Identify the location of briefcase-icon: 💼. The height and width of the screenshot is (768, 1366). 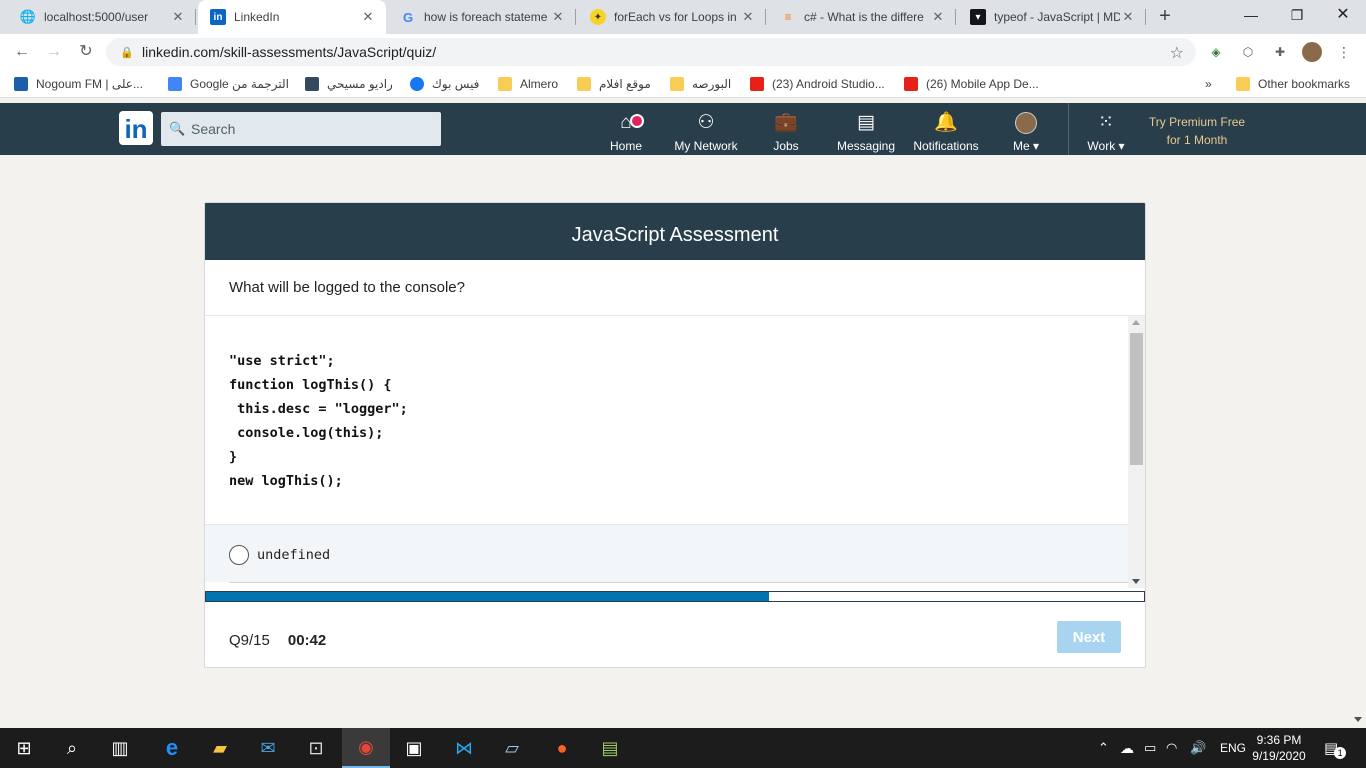
(786, 122).